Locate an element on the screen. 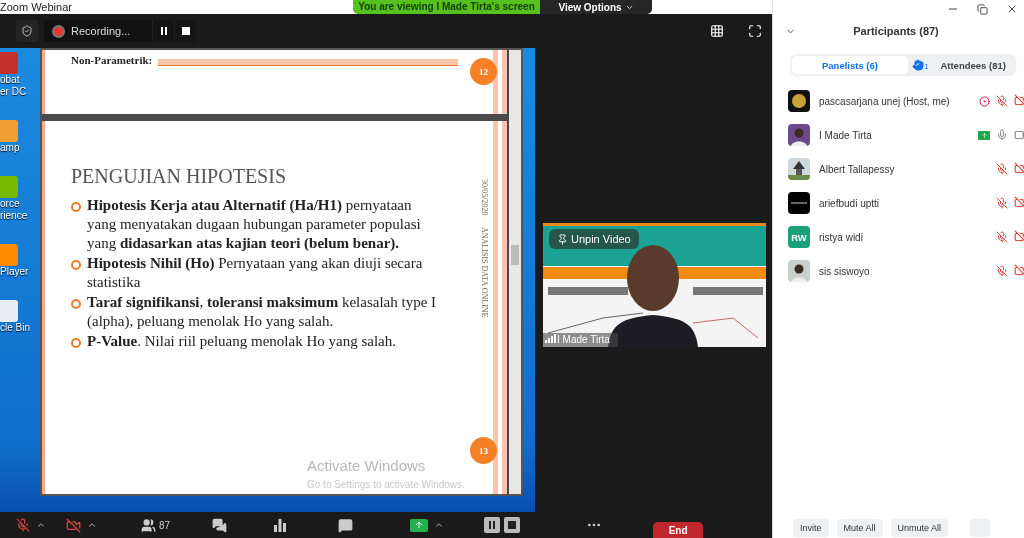 The width and height of the screenshot is (1024, 538). close-icon is located at coordinates (1012, 9).